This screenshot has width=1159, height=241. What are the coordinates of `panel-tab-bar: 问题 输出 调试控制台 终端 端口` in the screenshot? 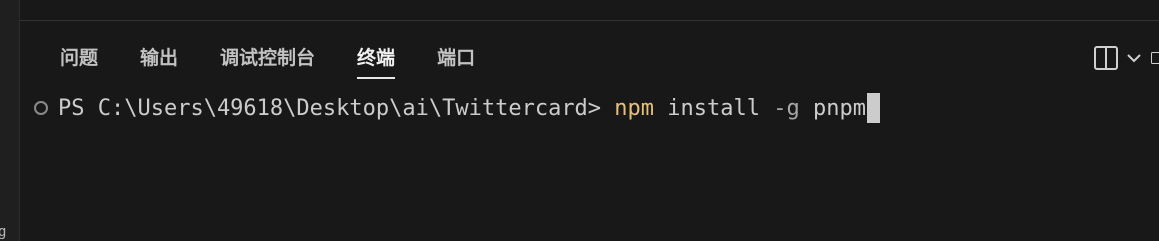 It's located at (258, 58).